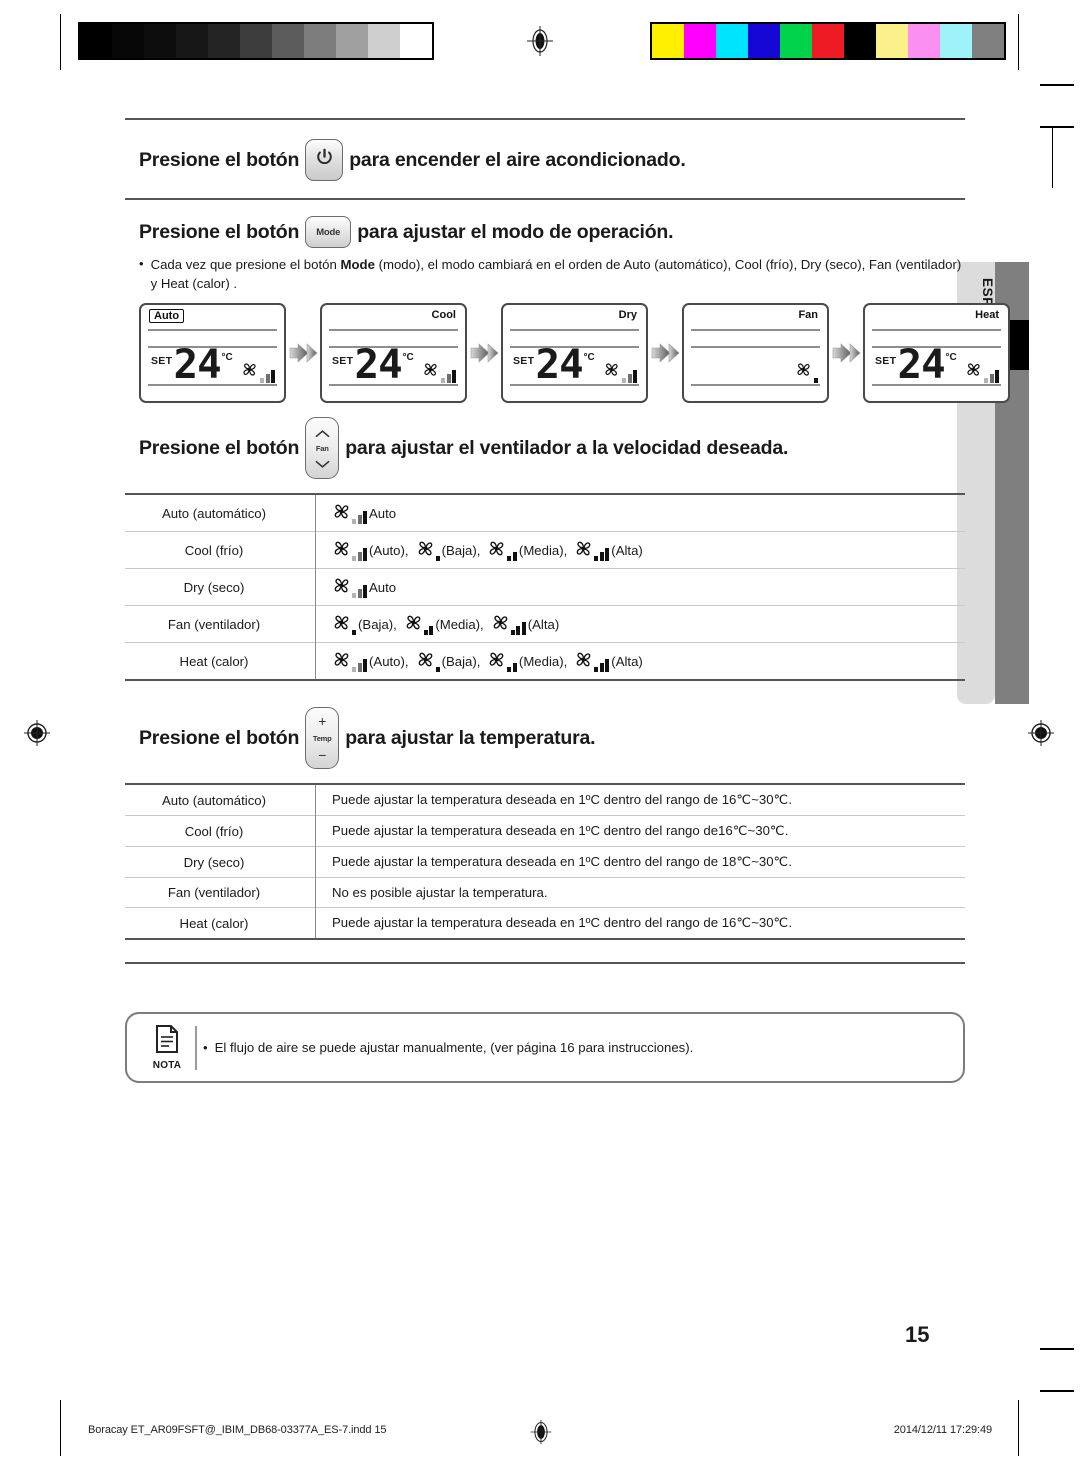  Describe the element at coordinates (648, 624) in the screenshot. I see `fan-speed-options: (Baja), (Media), (Alta)` at that location.